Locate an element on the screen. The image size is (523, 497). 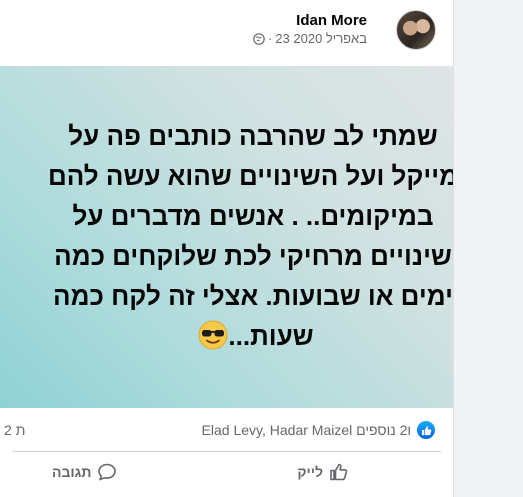
post-line: שינויים מרחיקי לכת שלוקחים כמה is located at coordinates (253, 256).